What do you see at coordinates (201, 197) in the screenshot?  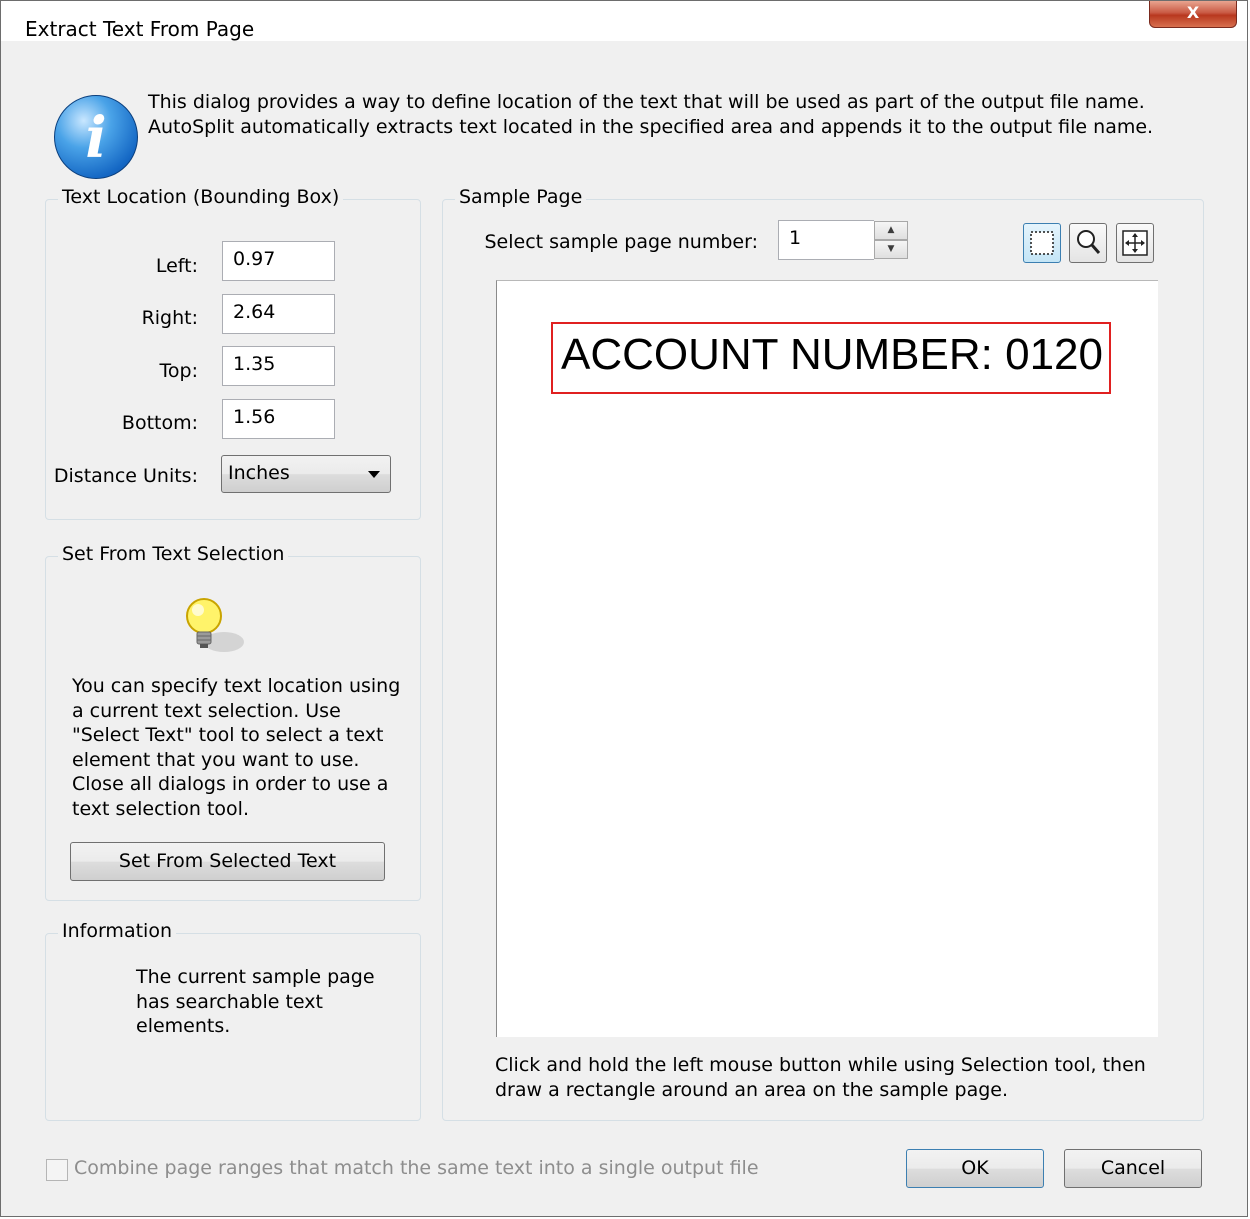 I see `text-location-legend: Text Location (Bounding Box)` at bounding box center [201, 197].